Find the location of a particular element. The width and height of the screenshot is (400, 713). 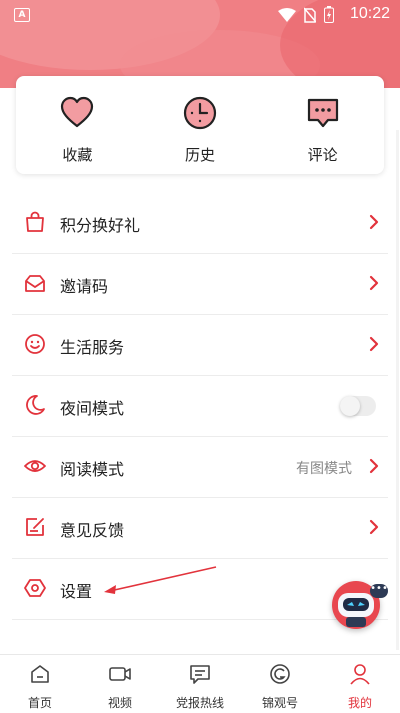

chat-bubble-icon: ••• is located at coordinates (379, 591).